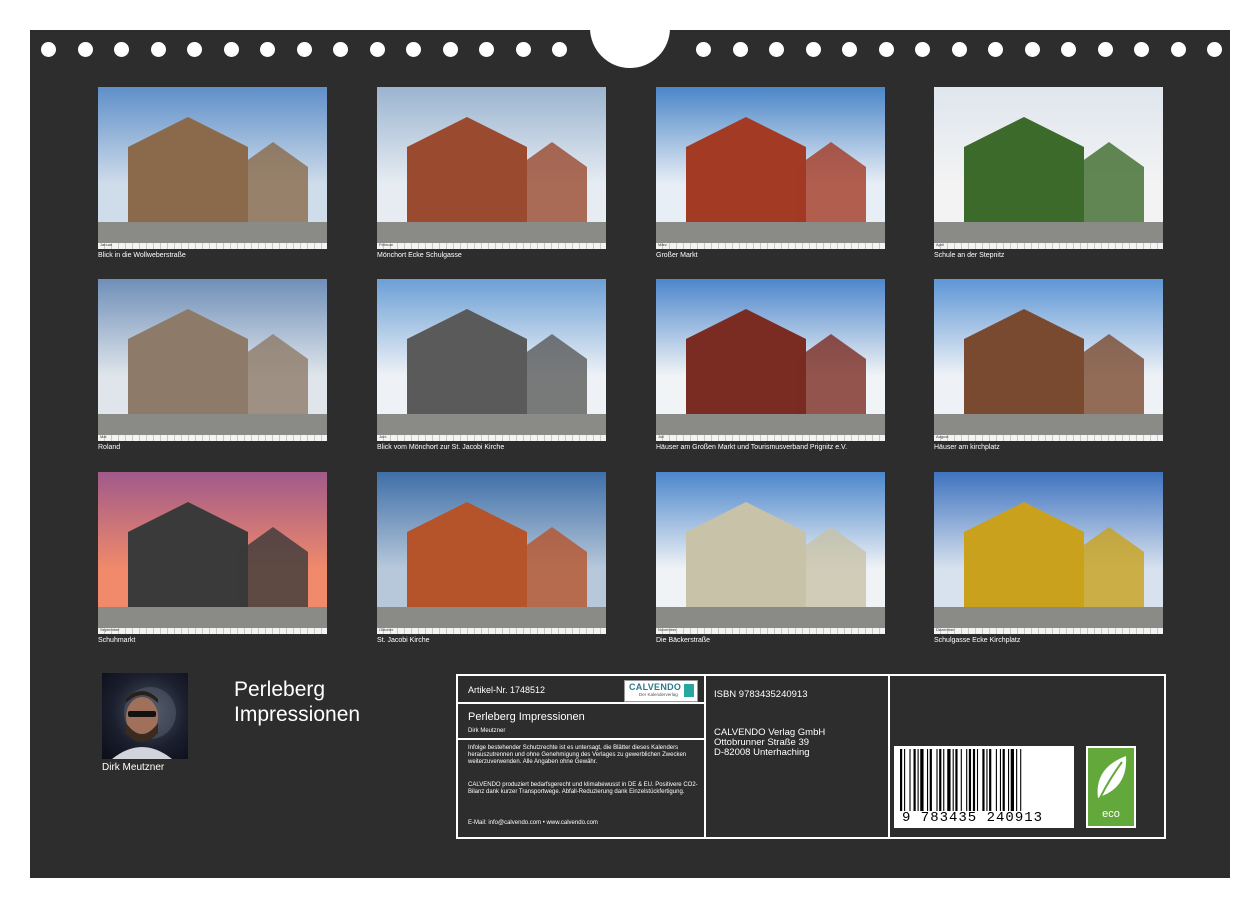 This screenshot has height=908, width=1260. I want to click on calendar-title: Perleberg Impressionen, so click(297, 702).